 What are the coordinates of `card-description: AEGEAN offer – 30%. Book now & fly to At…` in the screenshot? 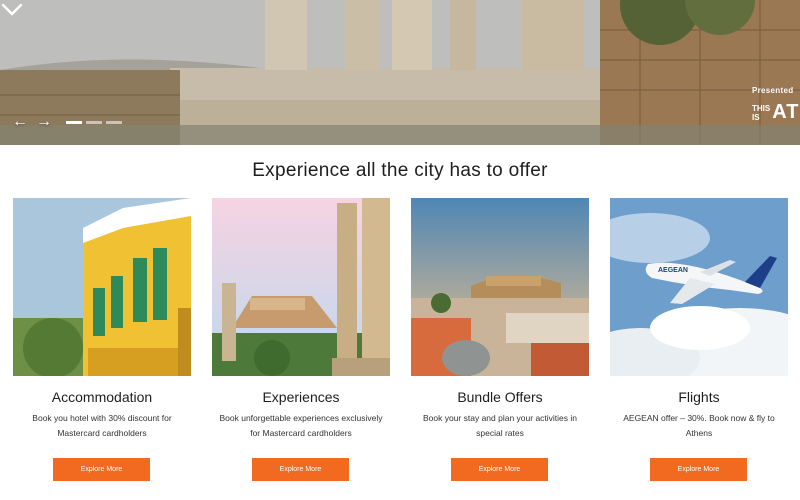 It's located at (699, 425).